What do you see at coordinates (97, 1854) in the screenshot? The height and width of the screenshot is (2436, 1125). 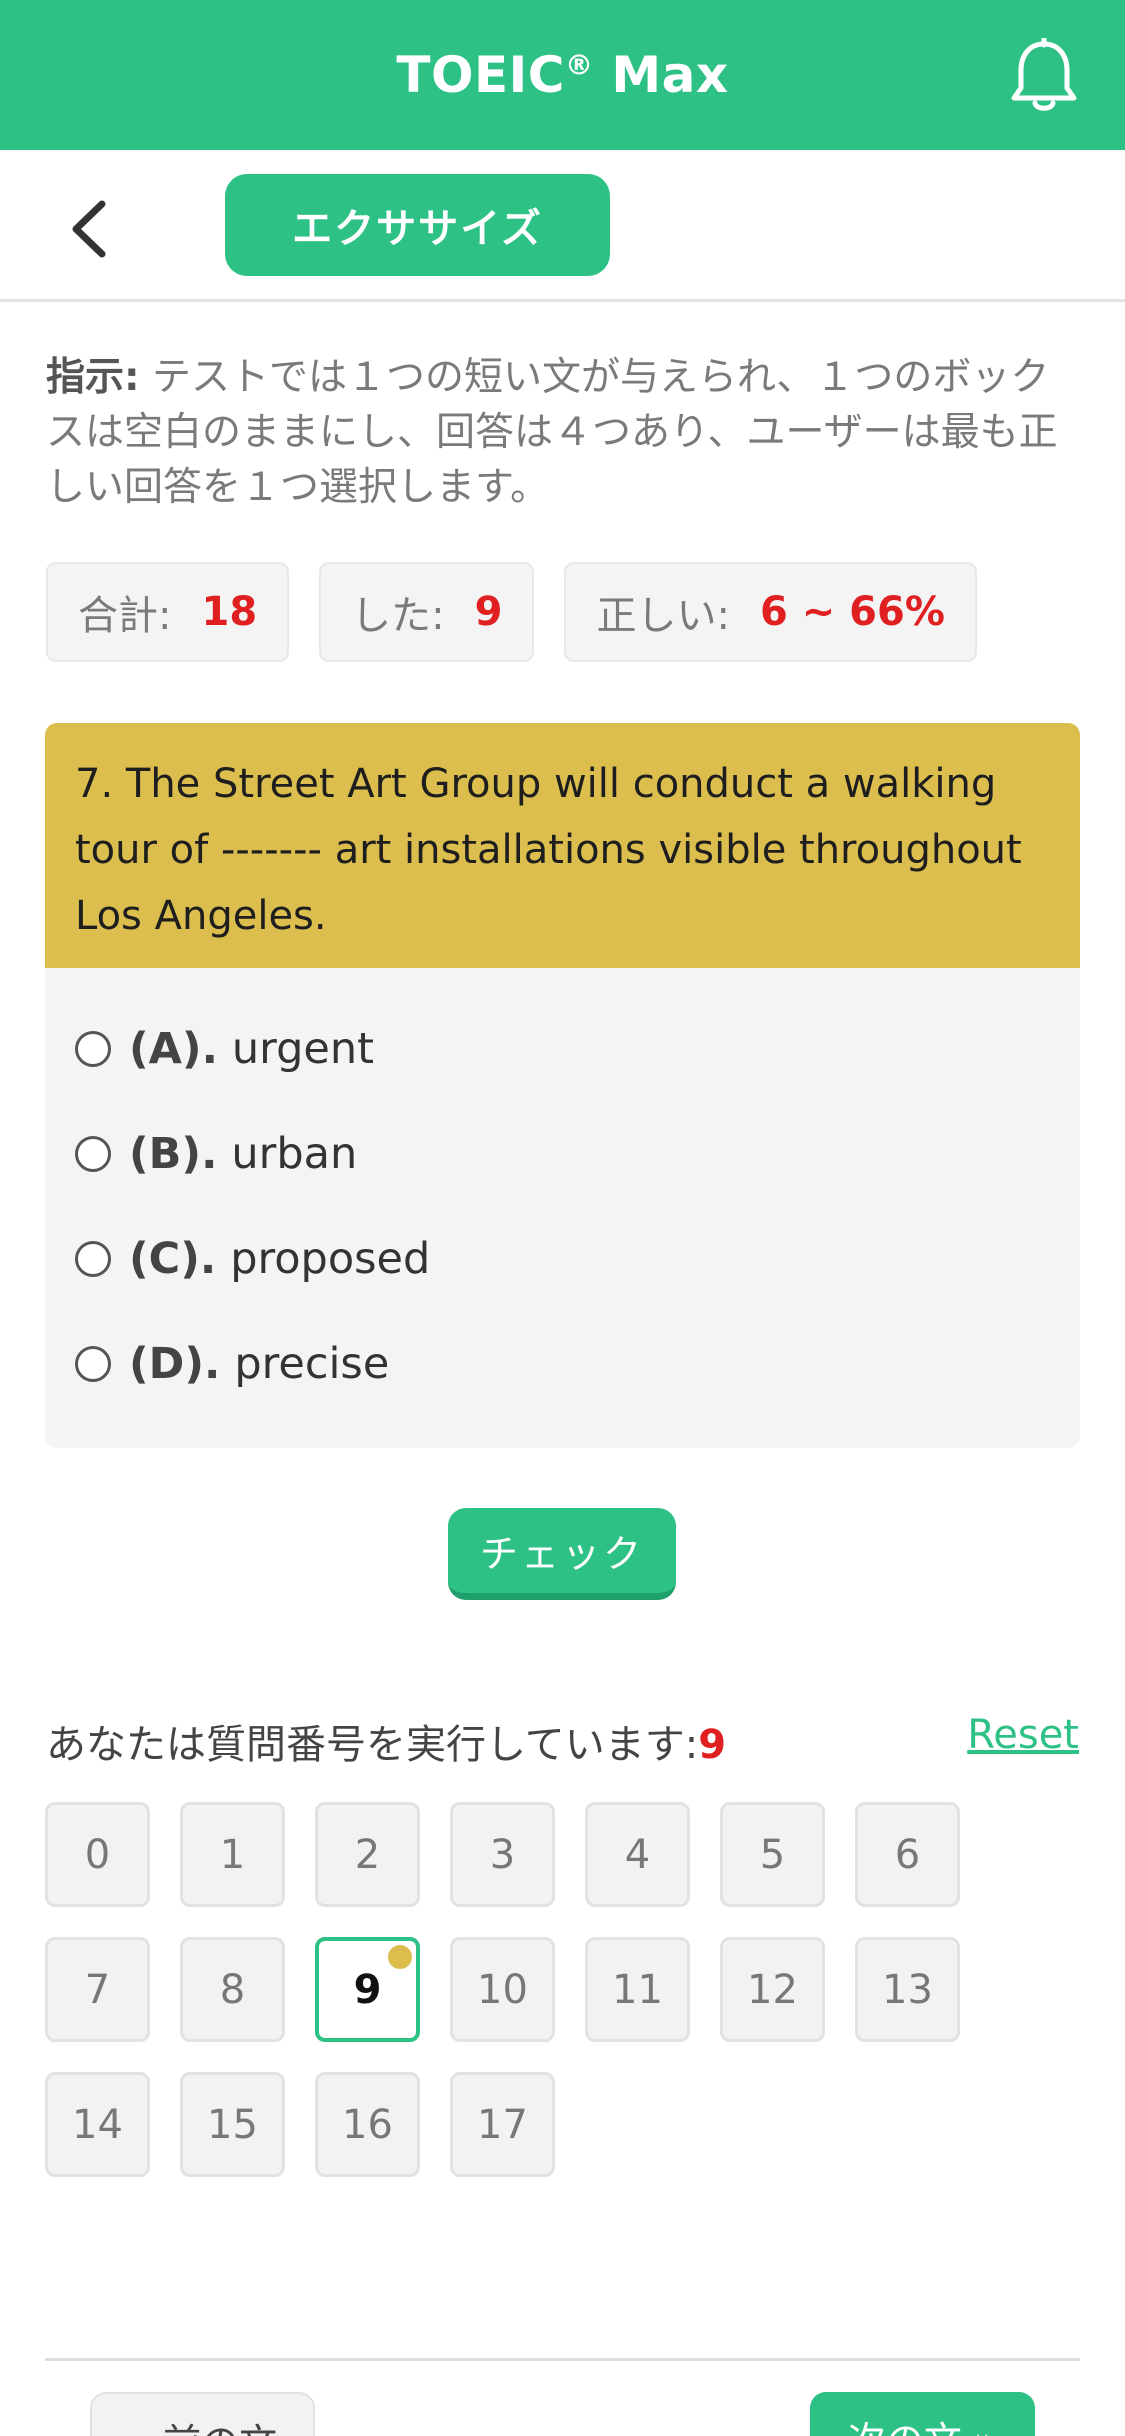 I see `question-number-button: 0` at bounding box center [97, 1854].